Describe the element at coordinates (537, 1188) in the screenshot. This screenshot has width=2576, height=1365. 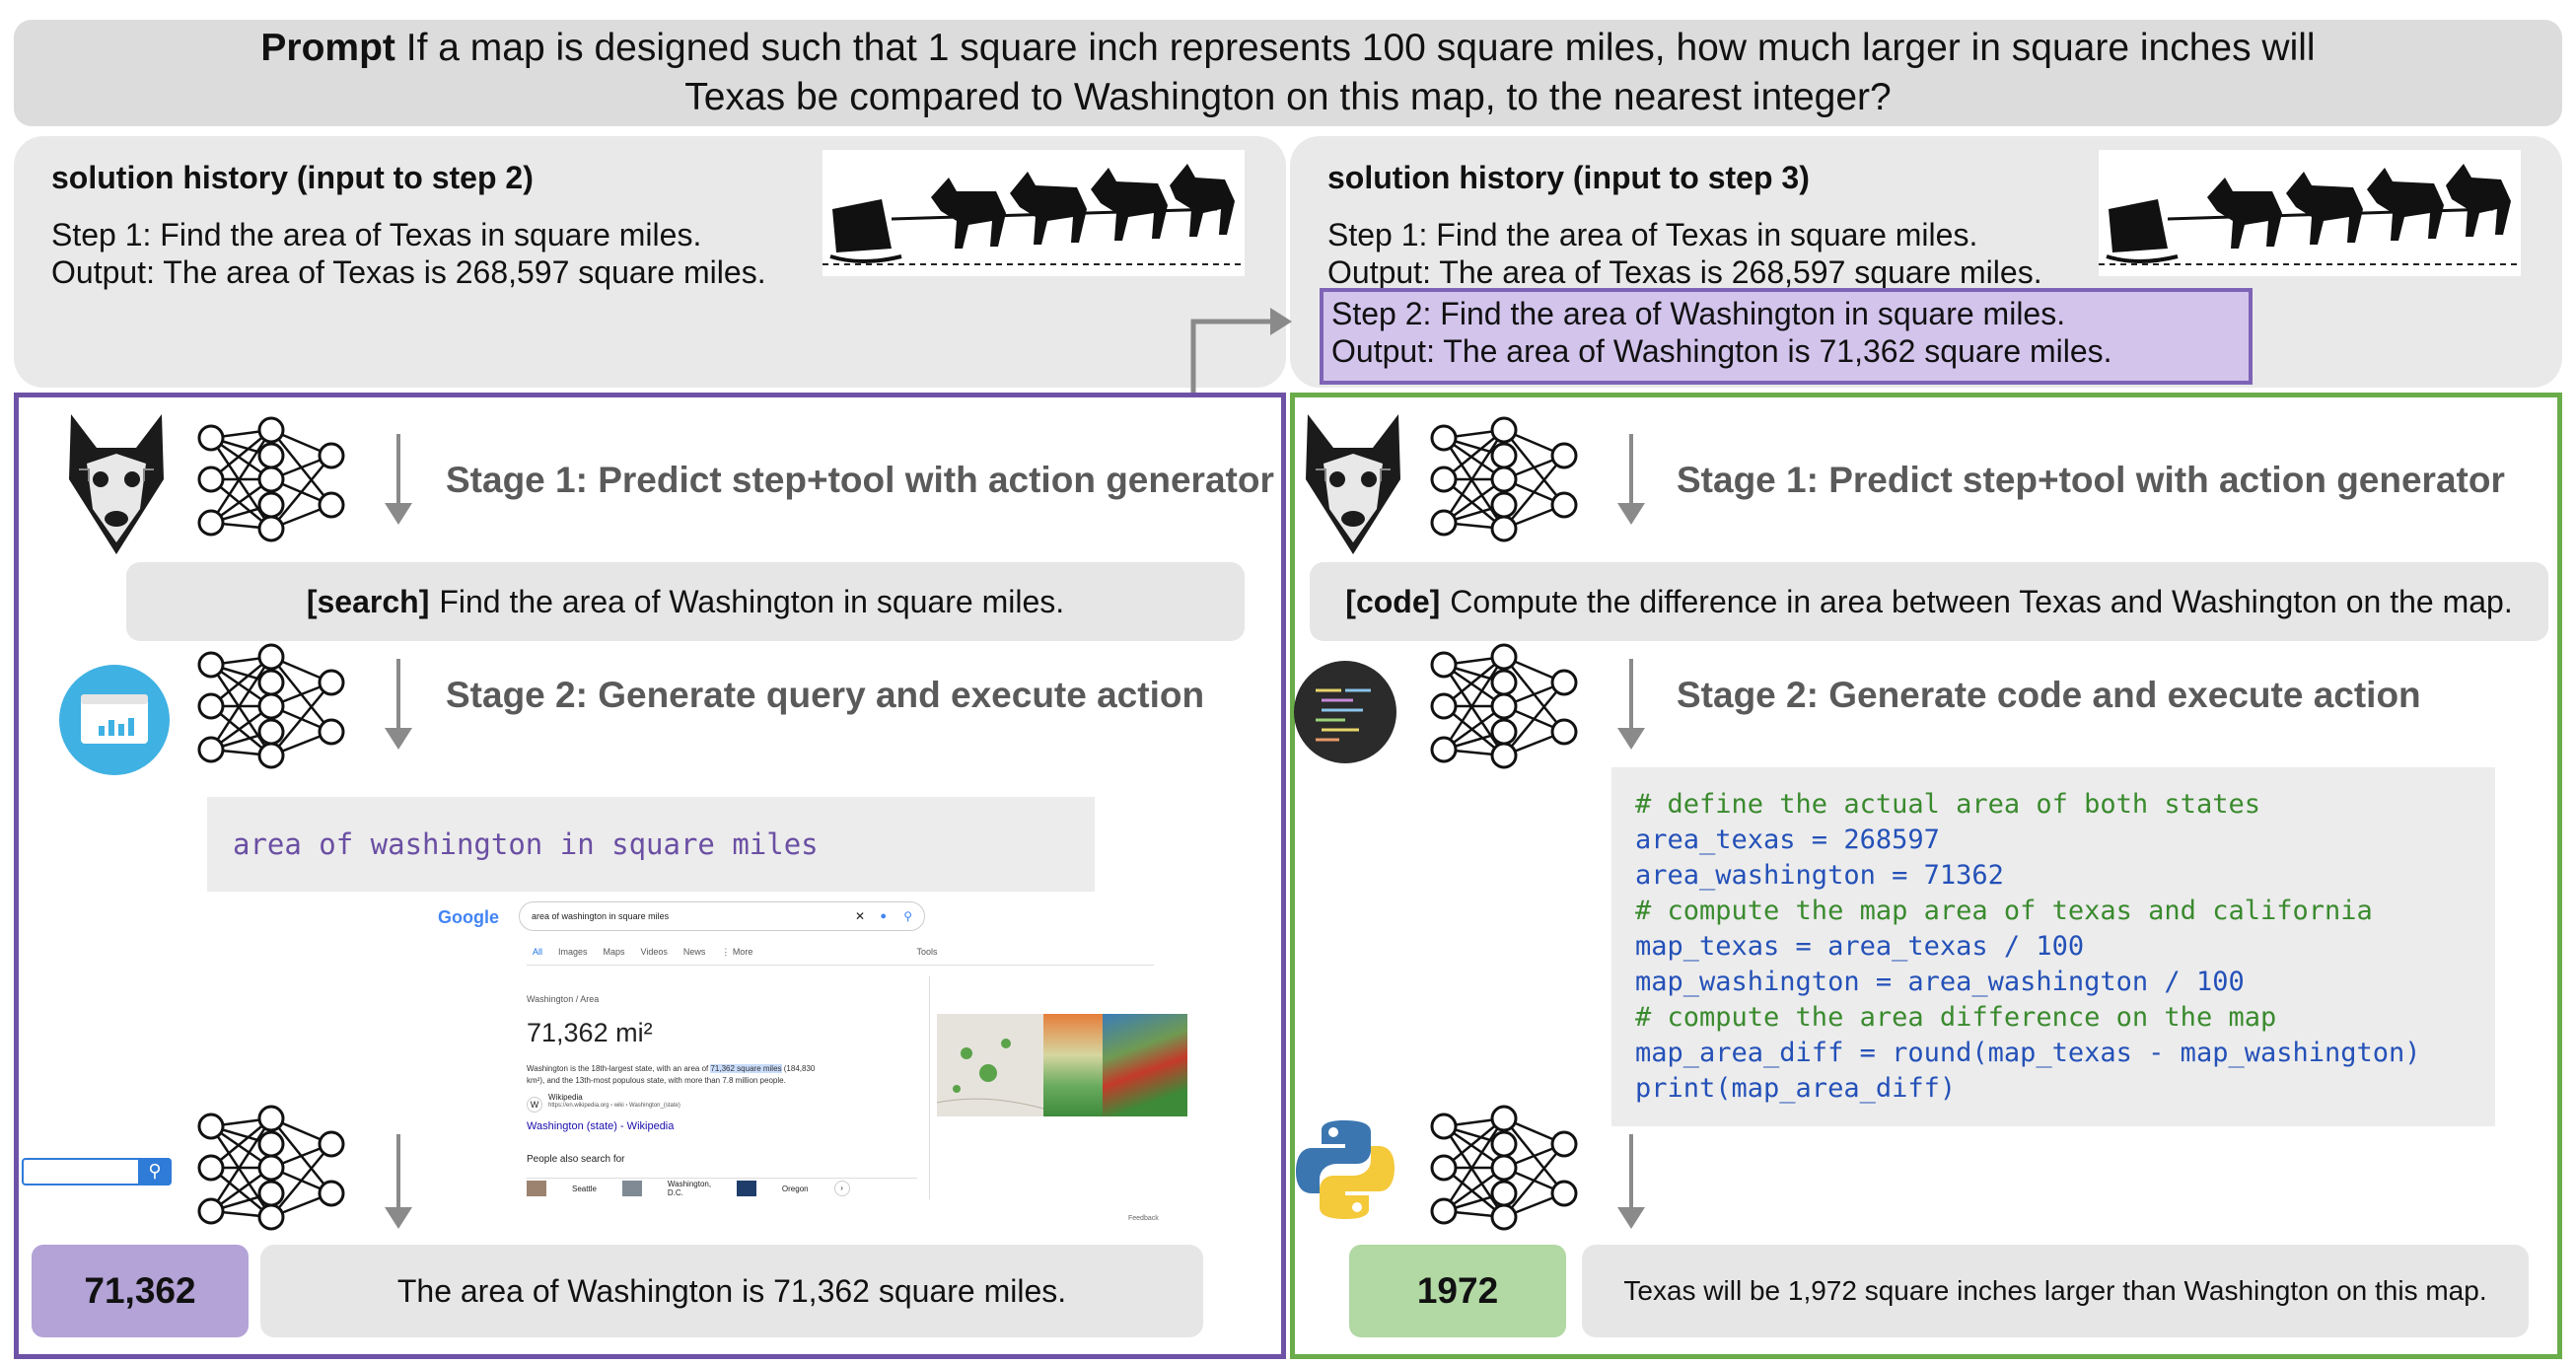
I see `seattle-thumbnail` at that location.